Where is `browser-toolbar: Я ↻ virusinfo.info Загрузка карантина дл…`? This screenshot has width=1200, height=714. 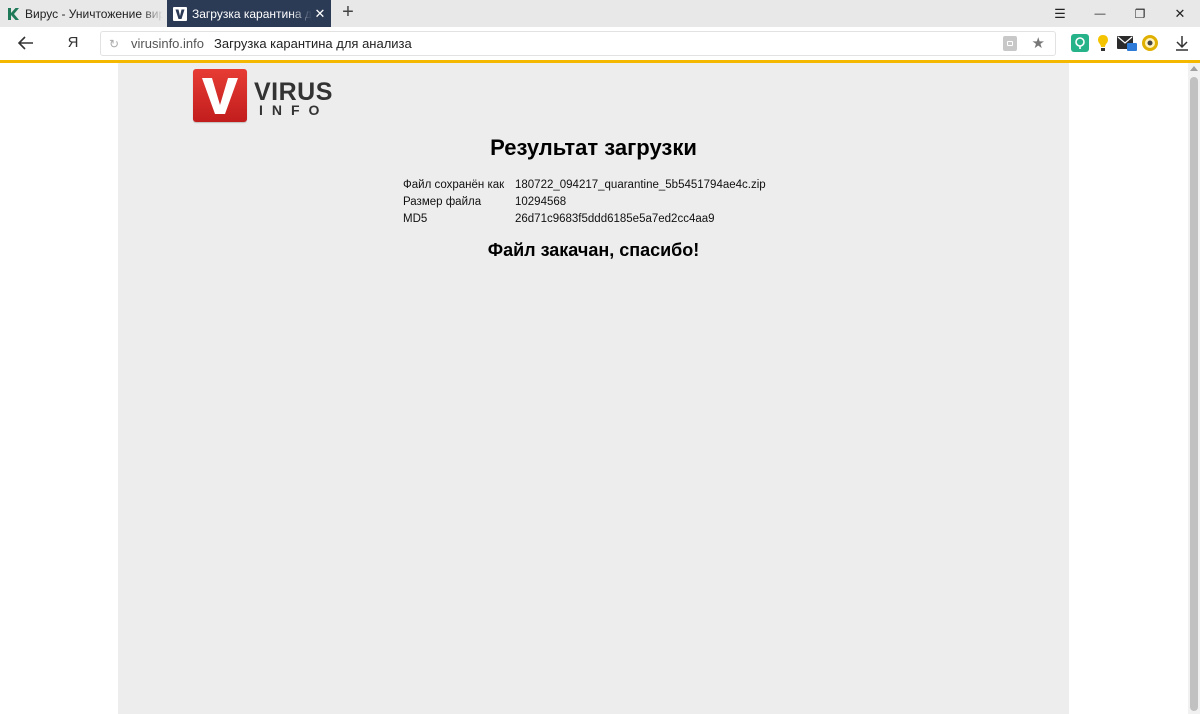 browser-toolbar: Я ↻ virusinfo.info Загрузка карантина дл… is located at coordinates (600, 43).